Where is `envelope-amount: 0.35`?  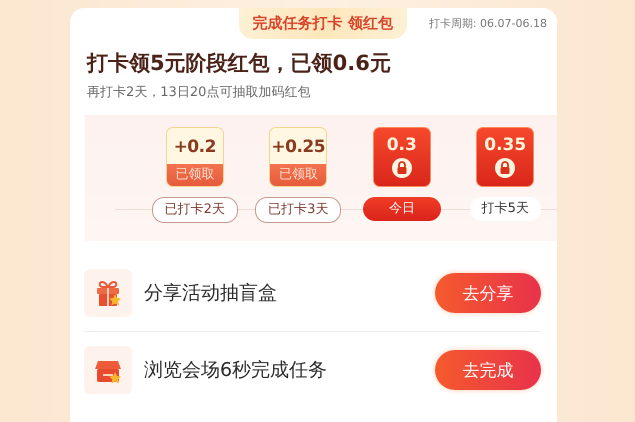
envelope-amount: 0.35 is located at coordinates (505, 145).